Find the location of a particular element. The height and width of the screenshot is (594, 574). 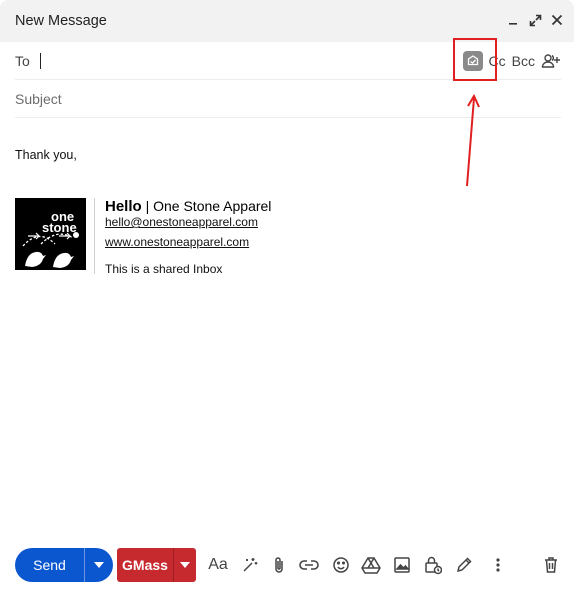

gmass-group: GMass is located at coordinates (156, 565).